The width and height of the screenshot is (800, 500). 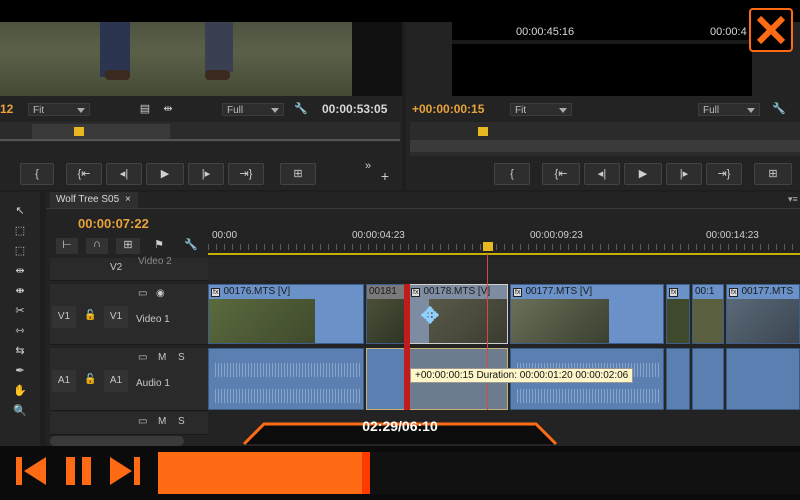 I want to click on track-header-a1: A1 🔓 A1 ▭ M S Audio 1, so click(x=129, y=379).